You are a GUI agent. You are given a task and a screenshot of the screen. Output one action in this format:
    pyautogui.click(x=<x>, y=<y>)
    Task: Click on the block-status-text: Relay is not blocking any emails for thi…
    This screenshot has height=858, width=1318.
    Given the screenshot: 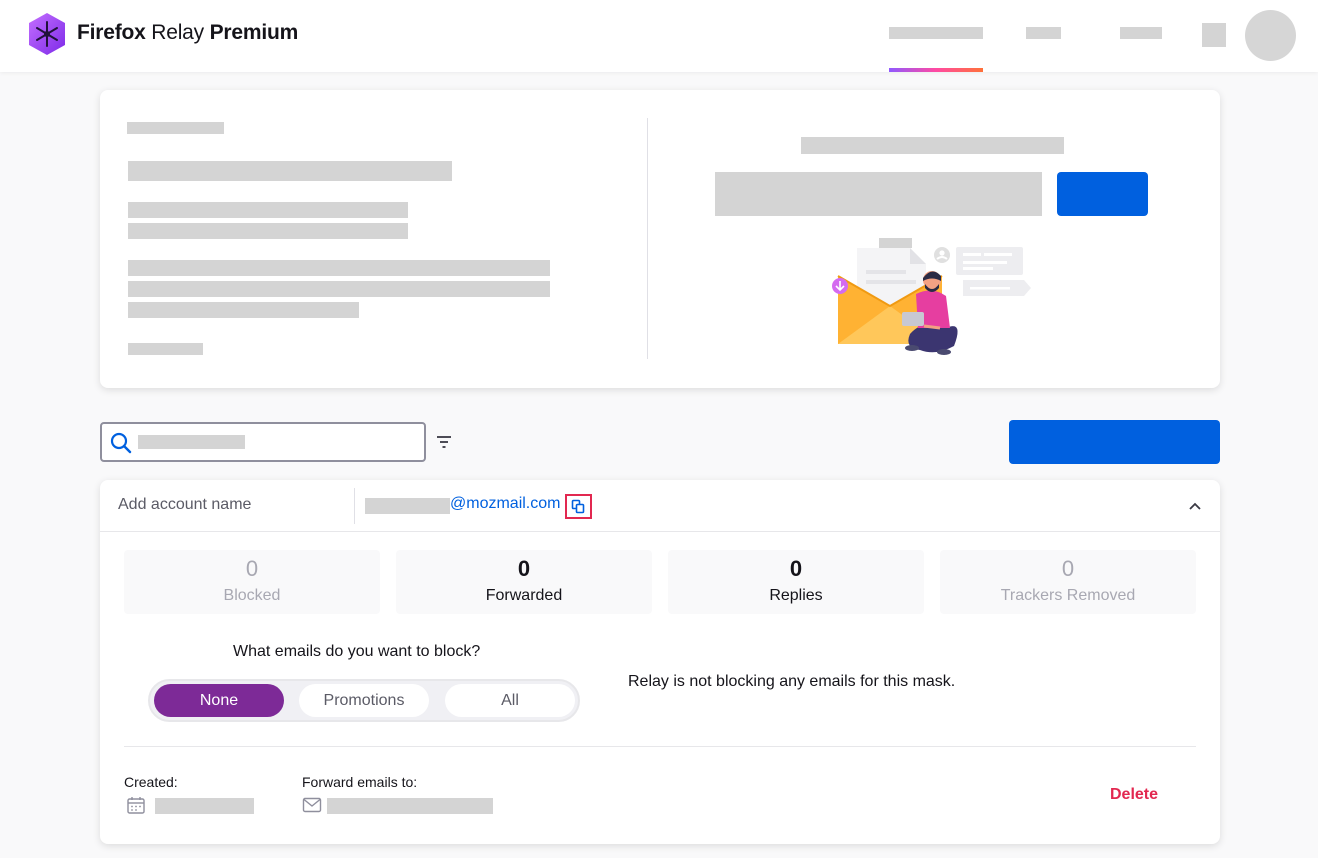 What is the action you would take?
    pyautogui.click(x=792, y=681)
    